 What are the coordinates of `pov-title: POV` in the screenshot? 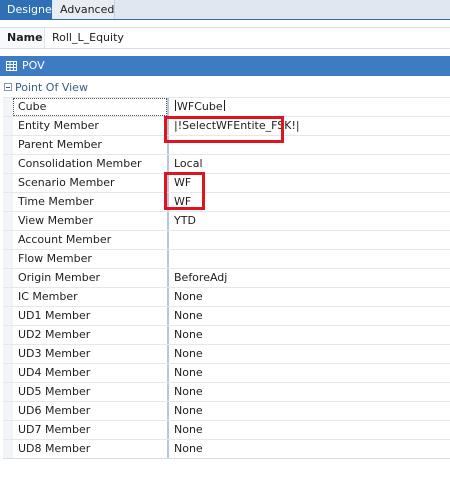 It's located at (33, 65).